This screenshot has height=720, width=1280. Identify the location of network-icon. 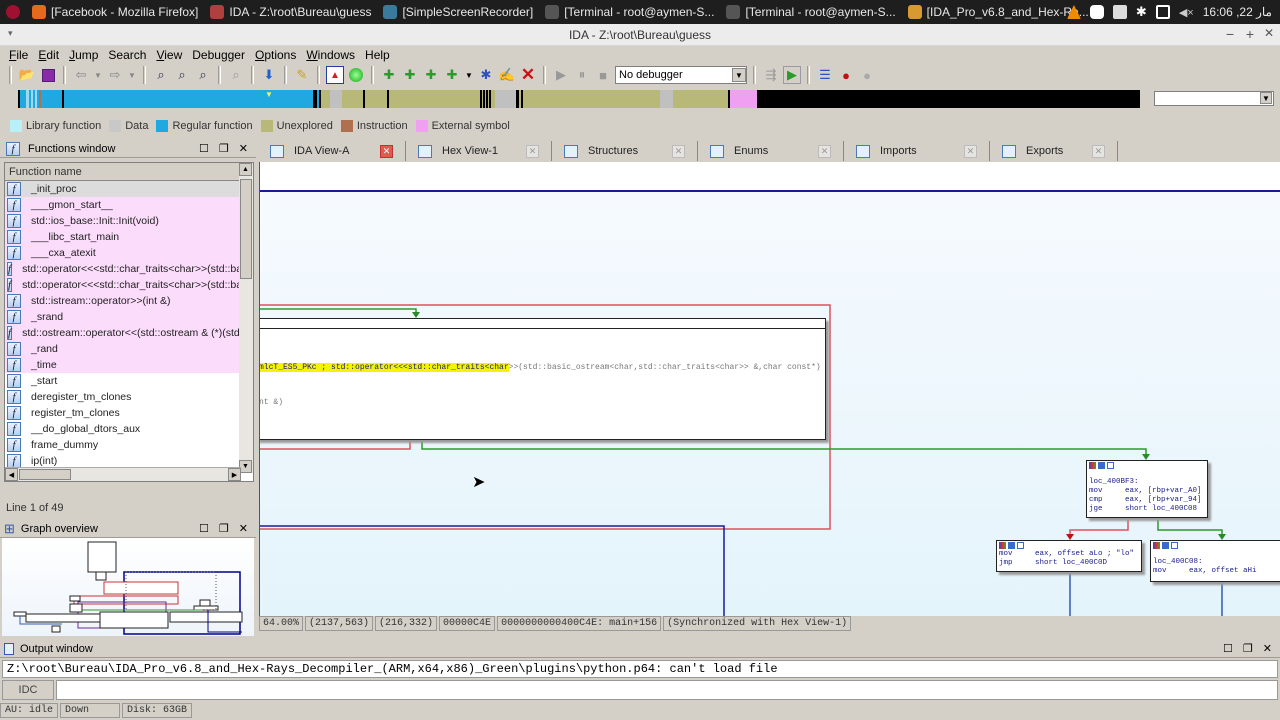
(1162, 12).